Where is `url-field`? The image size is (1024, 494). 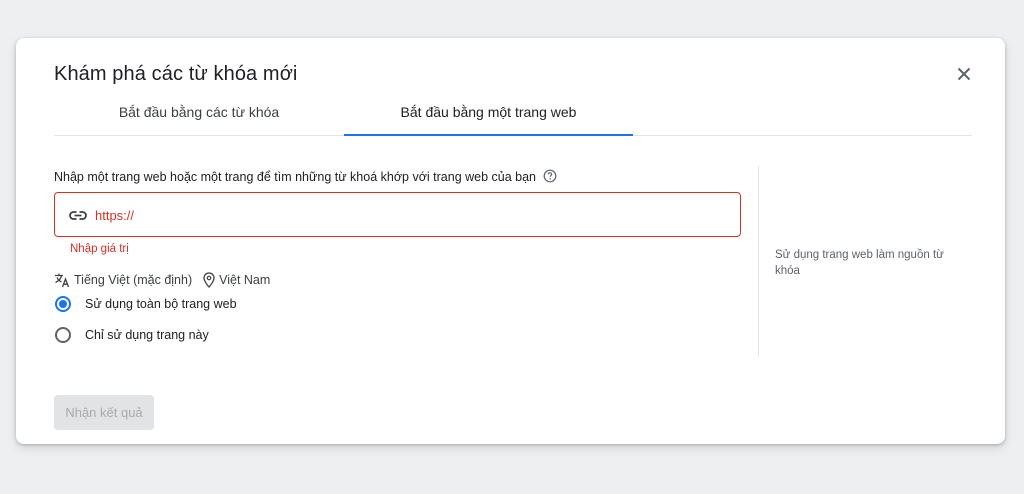
url-field is located at coordinates (397, 214).